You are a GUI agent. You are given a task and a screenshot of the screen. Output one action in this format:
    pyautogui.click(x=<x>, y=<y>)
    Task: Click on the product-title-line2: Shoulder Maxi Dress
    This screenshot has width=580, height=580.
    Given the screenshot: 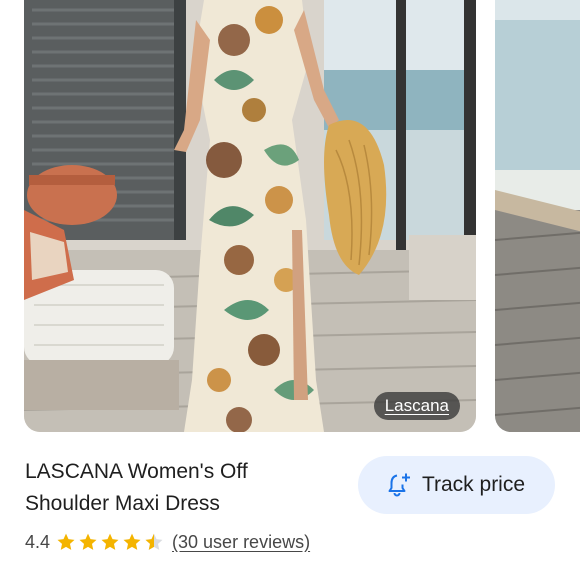 What is the action you would take?
    pyautogui.click(x=122, y=503)
    